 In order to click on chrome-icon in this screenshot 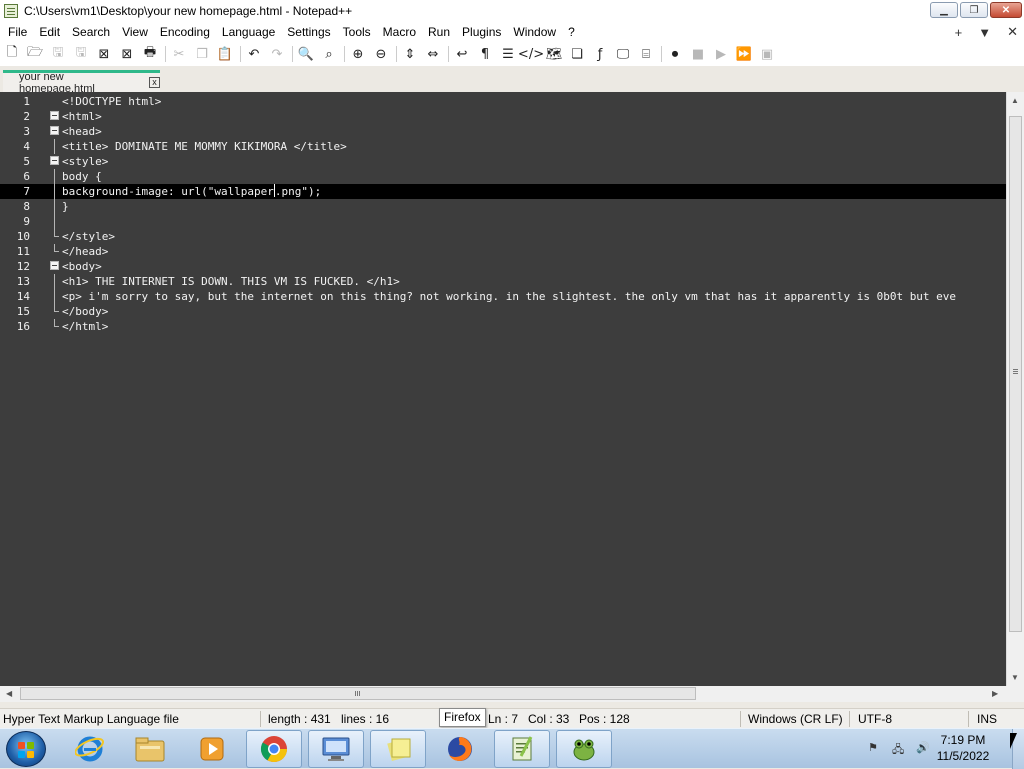, I will do `click(274, 749)`.